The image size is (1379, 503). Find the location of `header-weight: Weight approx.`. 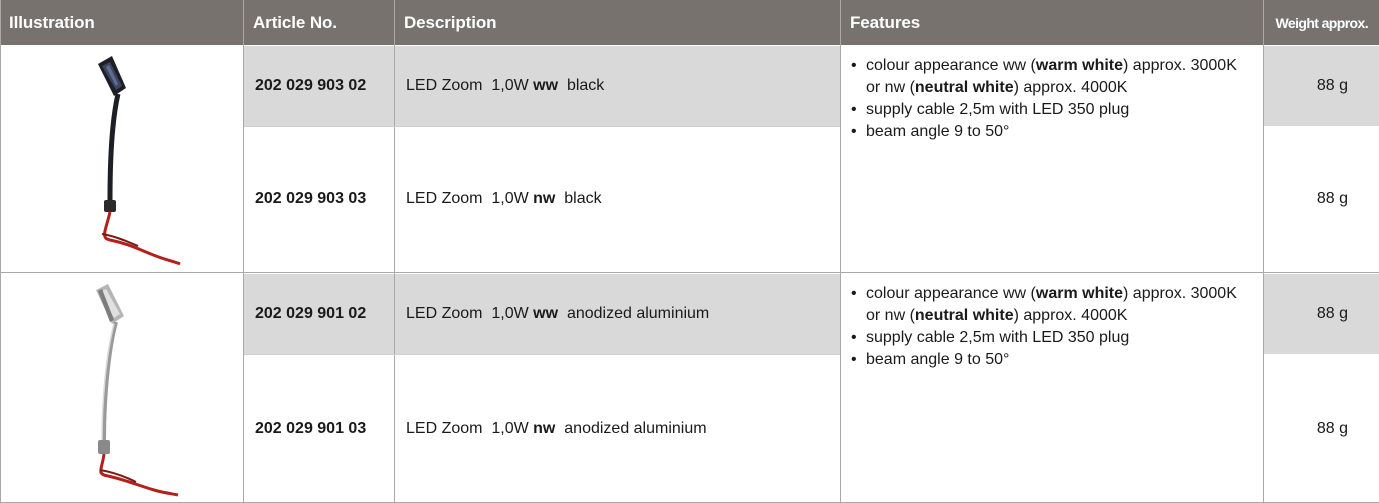

header-weight: Weight approx. is located at coordinates (1321, 22).